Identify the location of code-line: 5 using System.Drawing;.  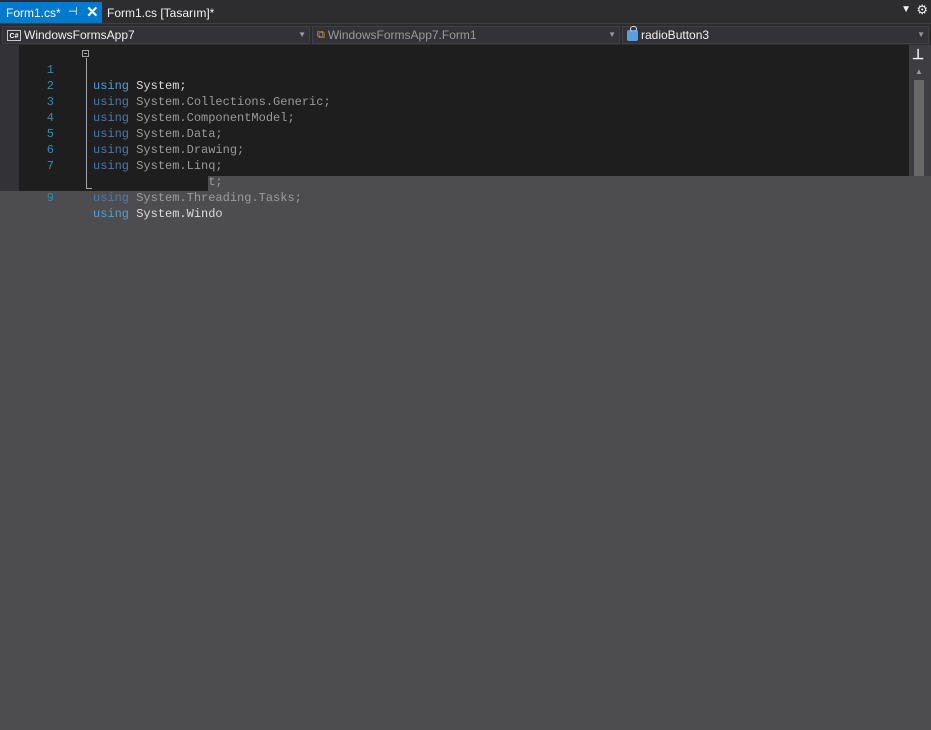
(454, 133).